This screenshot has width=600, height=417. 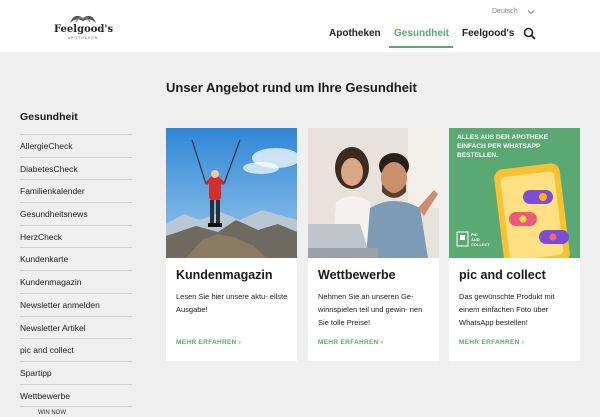 I want to click on sidebar-item-herzcheck: HerzCheck, so click(x=76, y=236).